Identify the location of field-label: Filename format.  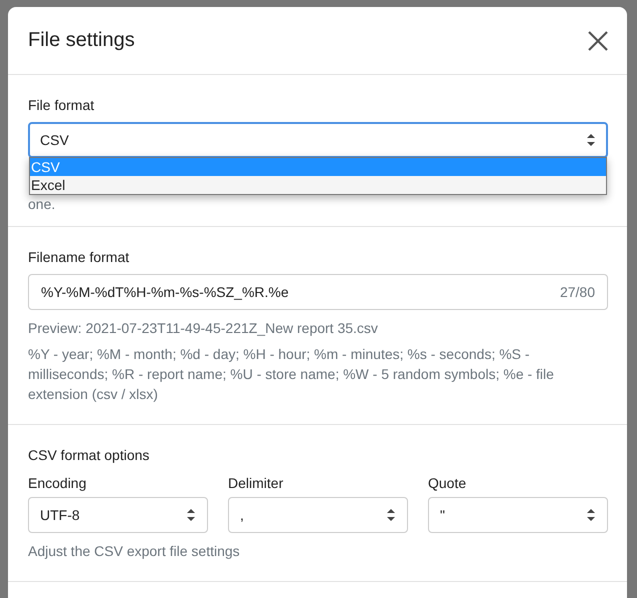
(79, 257).